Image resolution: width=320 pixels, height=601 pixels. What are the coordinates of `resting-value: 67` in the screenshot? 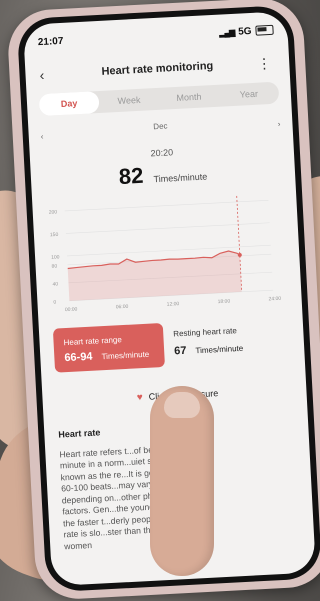 It's located at (180, 351).